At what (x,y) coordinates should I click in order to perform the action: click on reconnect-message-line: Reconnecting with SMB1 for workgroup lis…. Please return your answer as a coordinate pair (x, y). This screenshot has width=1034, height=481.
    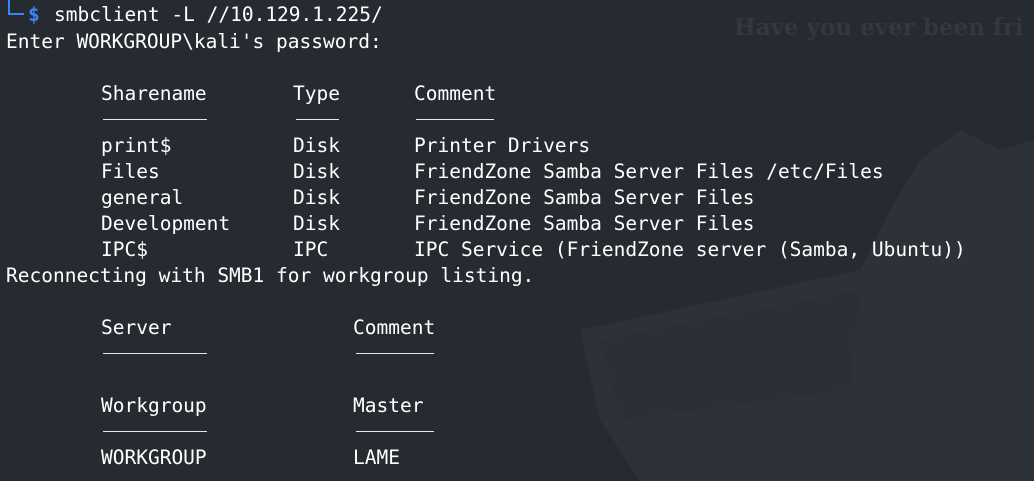
    Looking at the image, I should click on (270, 275).